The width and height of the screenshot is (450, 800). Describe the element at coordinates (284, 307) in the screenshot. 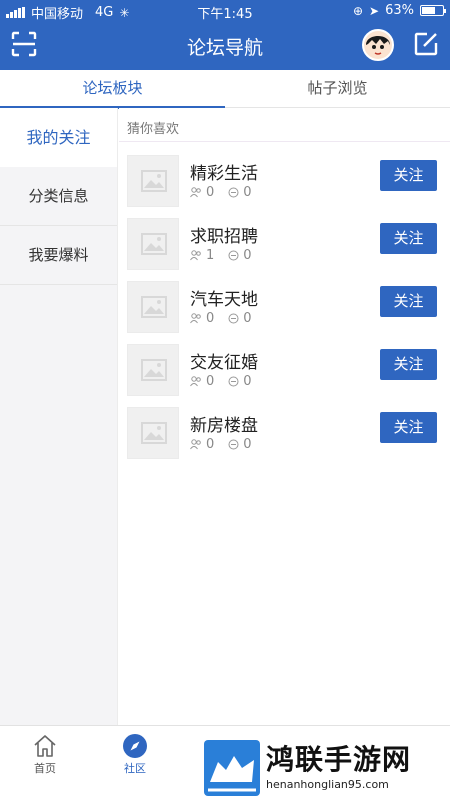

I see `list-item: 汽车天地 0 0 关注` at that location.